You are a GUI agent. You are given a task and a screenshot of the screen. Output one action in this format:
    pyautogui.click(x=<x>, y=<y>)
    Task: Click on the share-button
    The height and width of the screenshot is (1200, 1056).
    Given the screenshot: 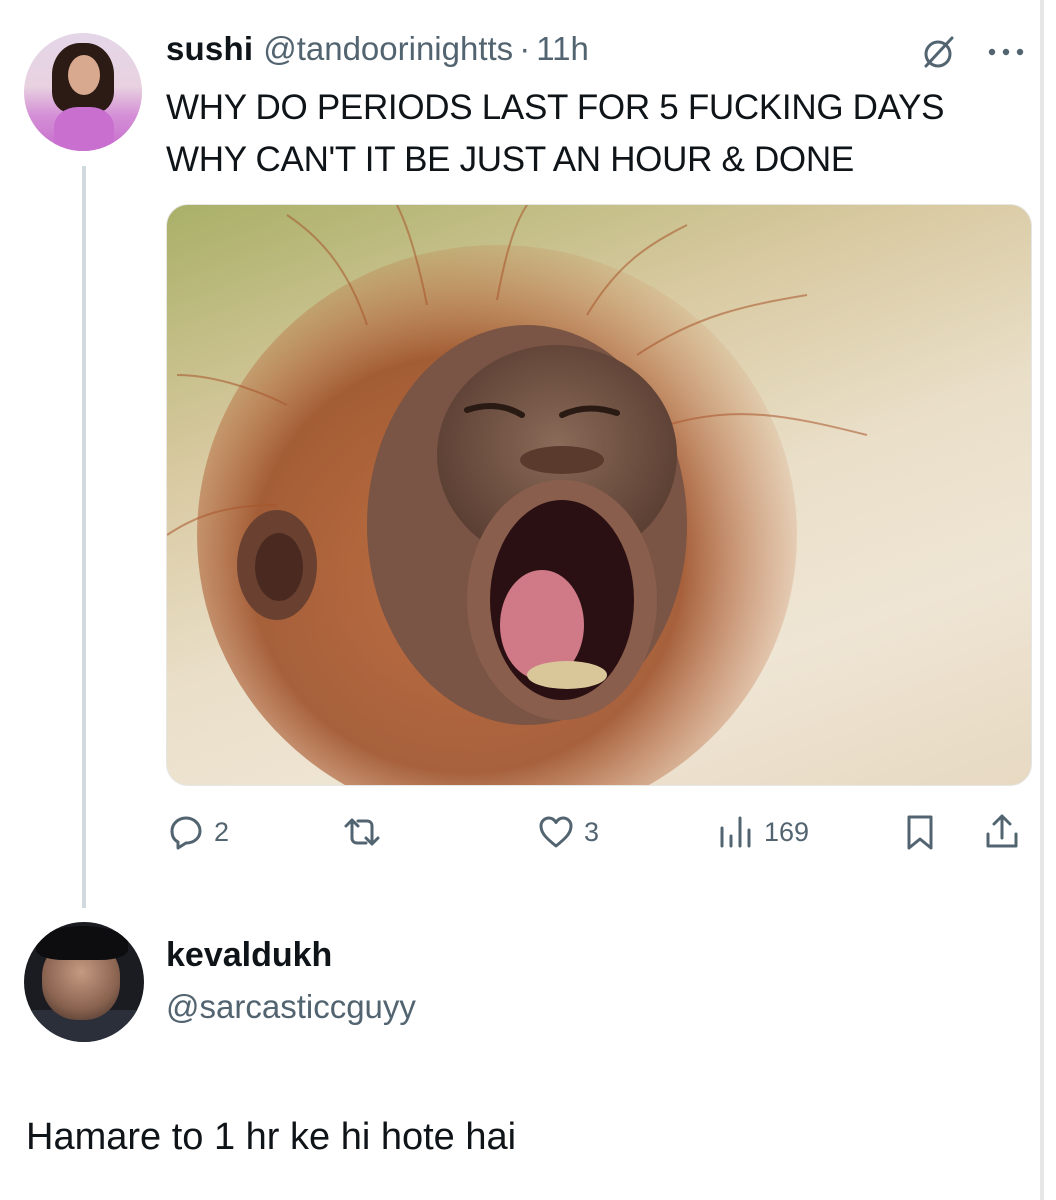 What is the action you would take?
    pyautogui.click(x=1002, y=832)
    